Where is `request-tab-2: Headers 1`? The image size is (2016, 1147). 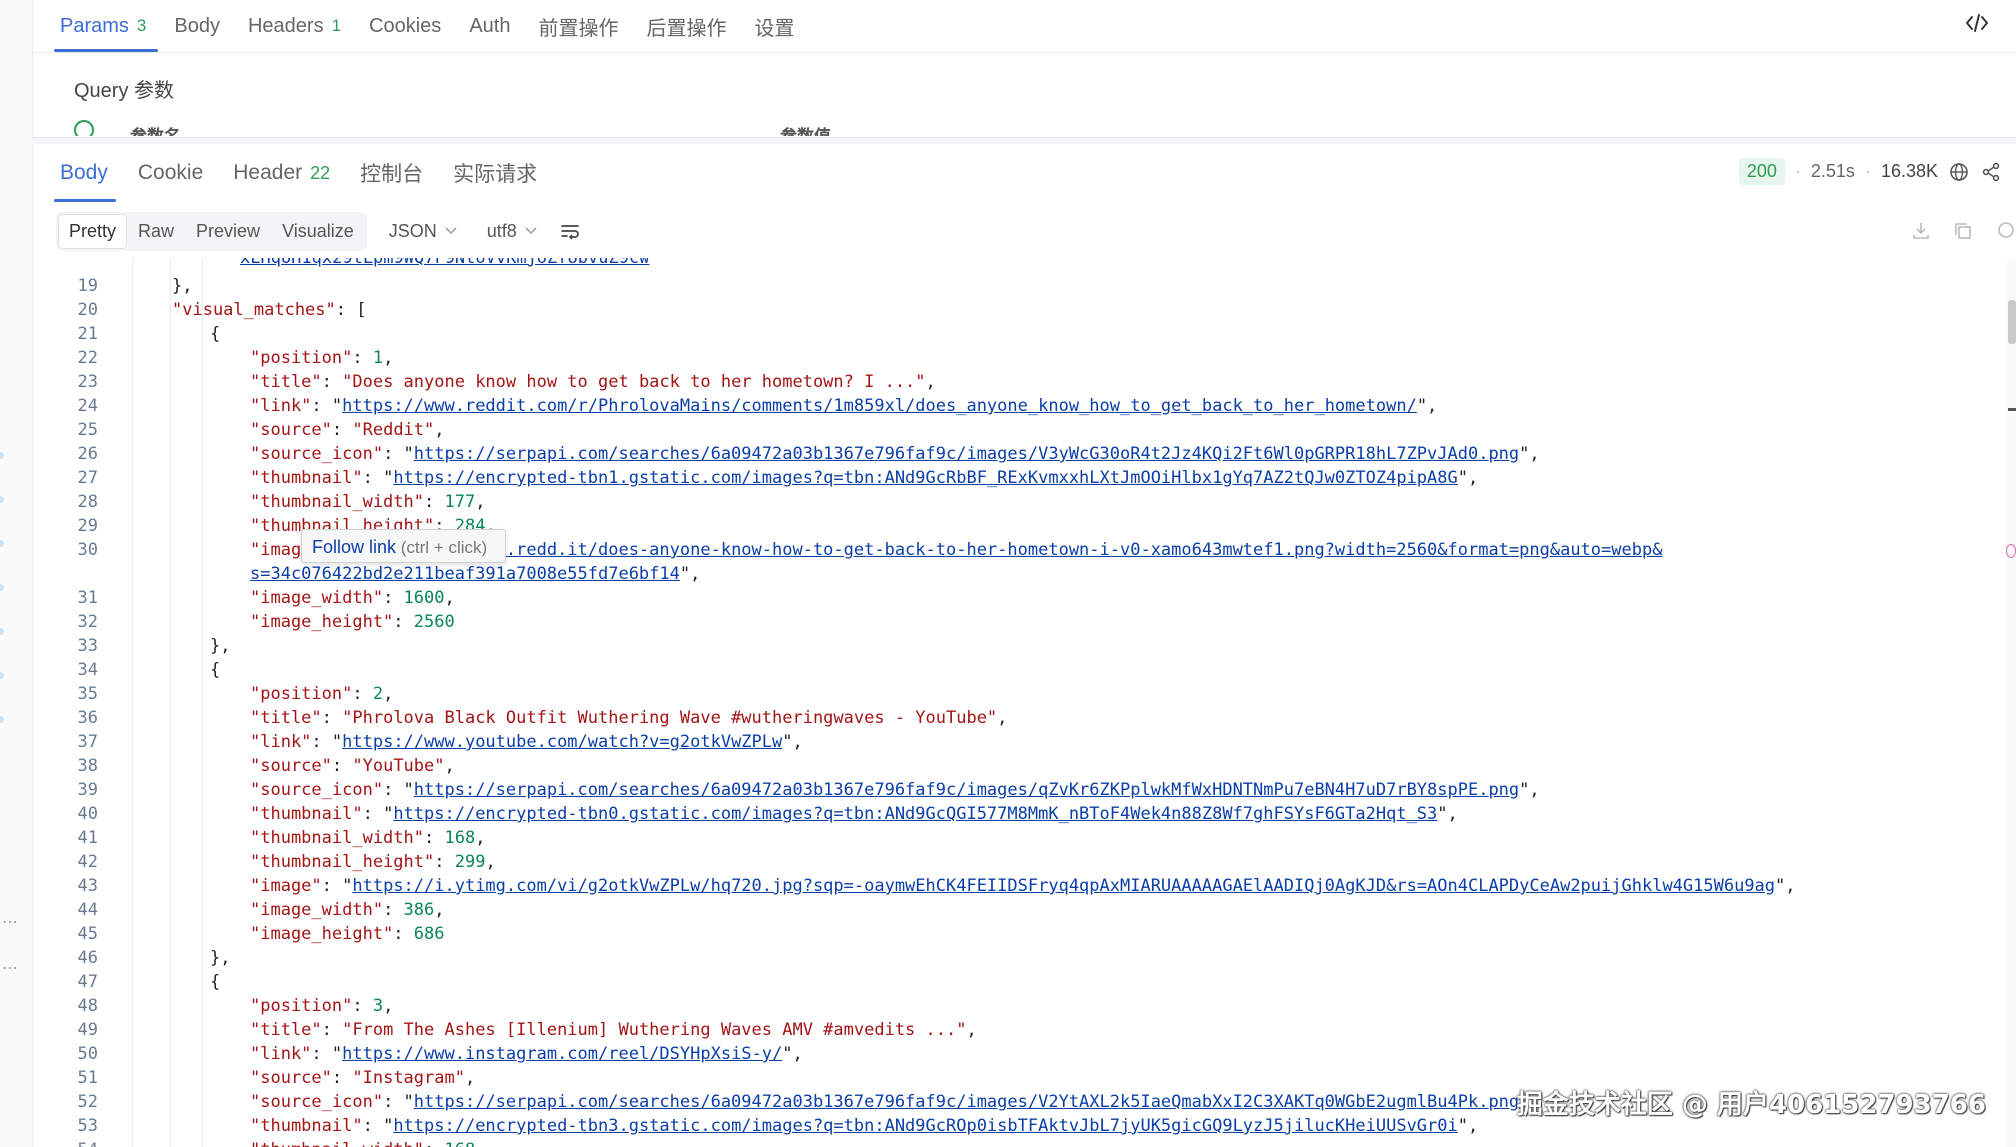 request-tab-2: Headers 1 is located at coordinates (294, 26).